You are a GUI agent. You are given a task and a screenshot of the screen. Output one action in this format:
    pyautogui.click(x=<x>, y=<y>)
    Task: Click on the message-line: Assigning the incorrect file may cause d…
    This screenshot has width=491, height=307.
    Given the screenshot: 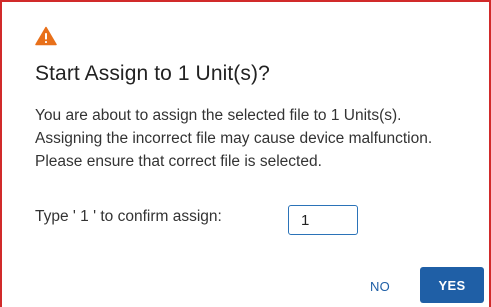 What is the action you would take?
    pyautogui.click(x=234, y=138)
    